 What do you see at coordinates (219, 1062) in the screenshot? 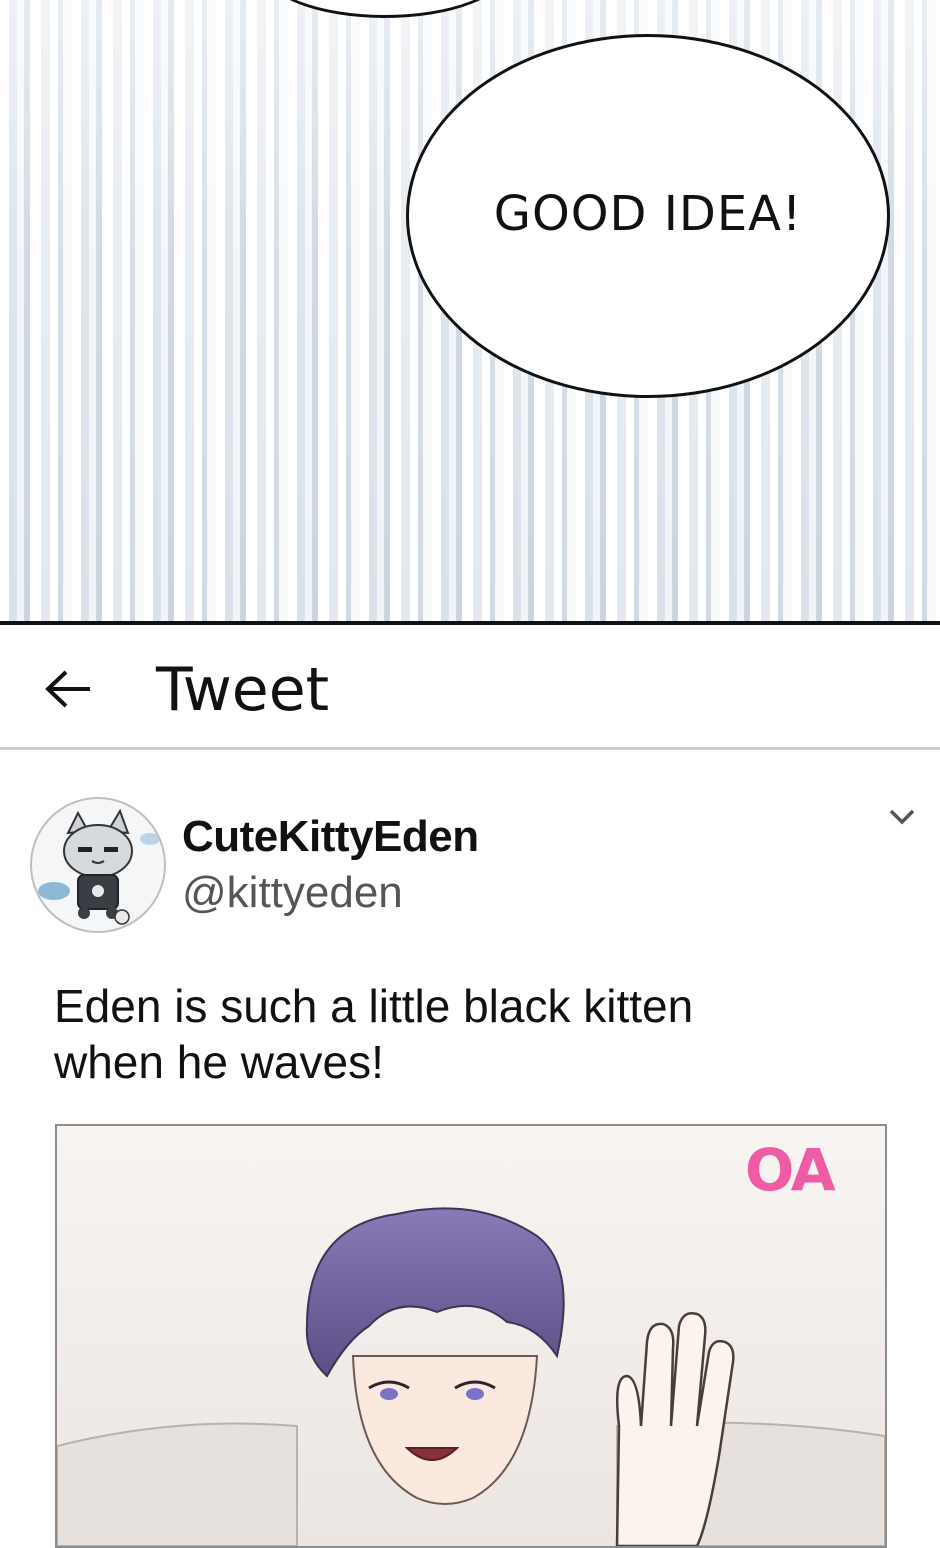
I see `tweet-text-line: when he waves!` at bounding box center [219, 1062].